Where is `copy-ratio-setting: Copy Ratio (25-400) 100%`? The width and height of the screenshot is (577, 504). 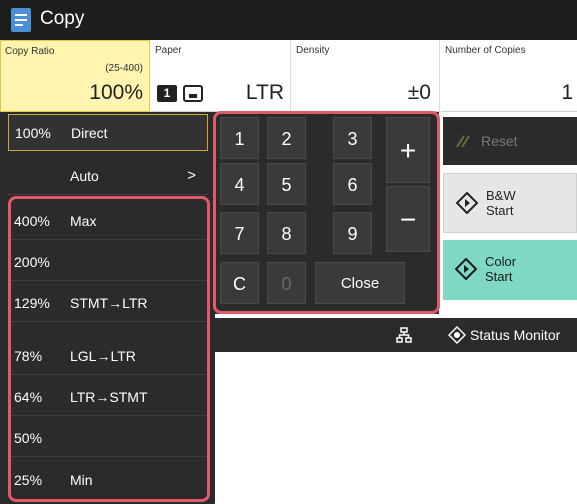
copy-ratio-setting: Copy Ratio (25-400) 100% is located at coordinates (75, 76).